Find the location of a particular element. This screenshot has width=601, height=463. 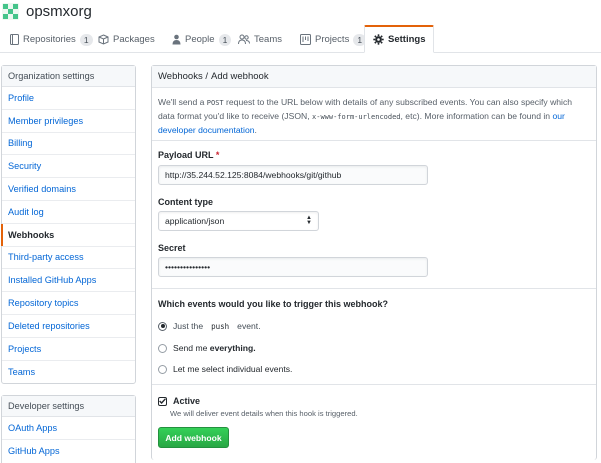

sidebar-item-audit-log: Audit log is located at coordinates (68, 212).